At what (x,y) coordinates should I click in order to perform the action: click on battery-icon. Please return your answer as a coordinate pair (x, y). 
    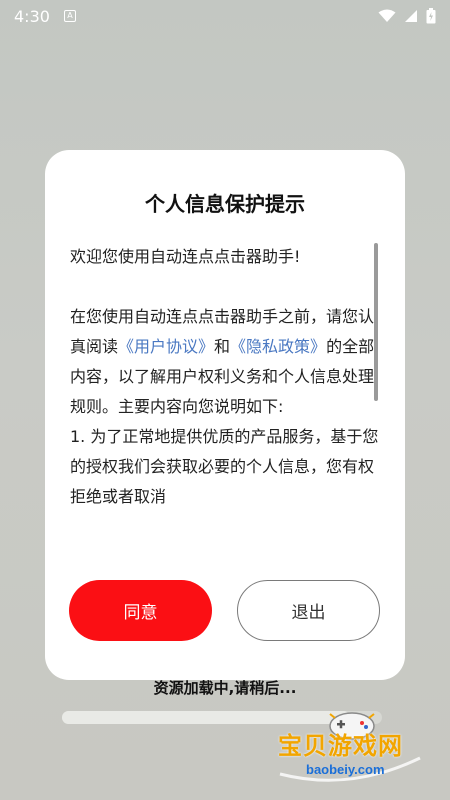
    Looking at the image, I should click on (431, 16).